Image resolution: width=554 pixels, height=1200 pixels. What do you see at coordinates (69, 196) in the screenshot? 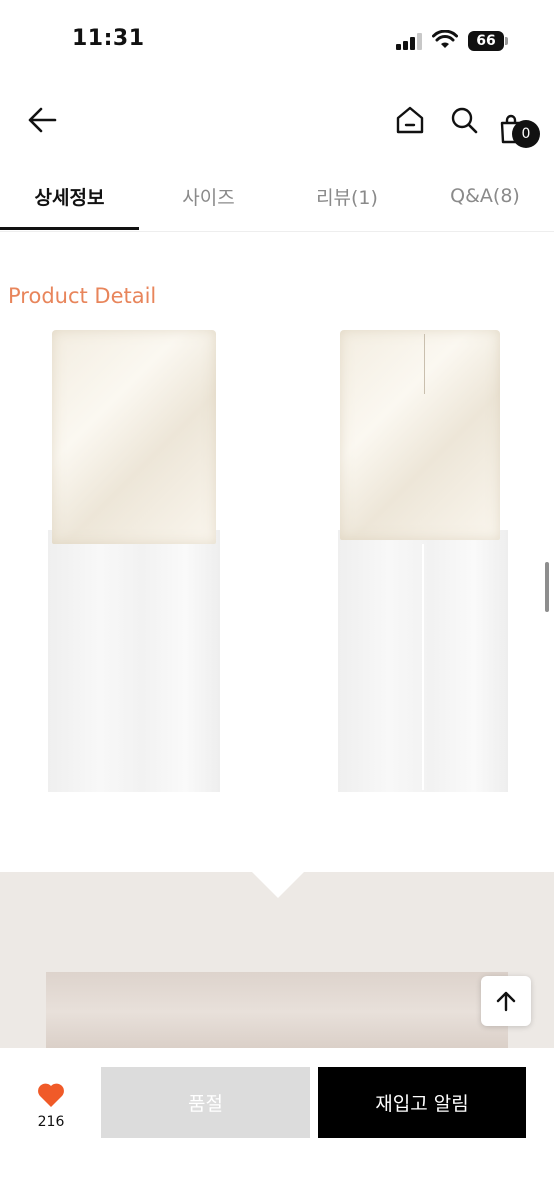
I see `tab-detail: 상세정보` at bounding box center [69, 196].